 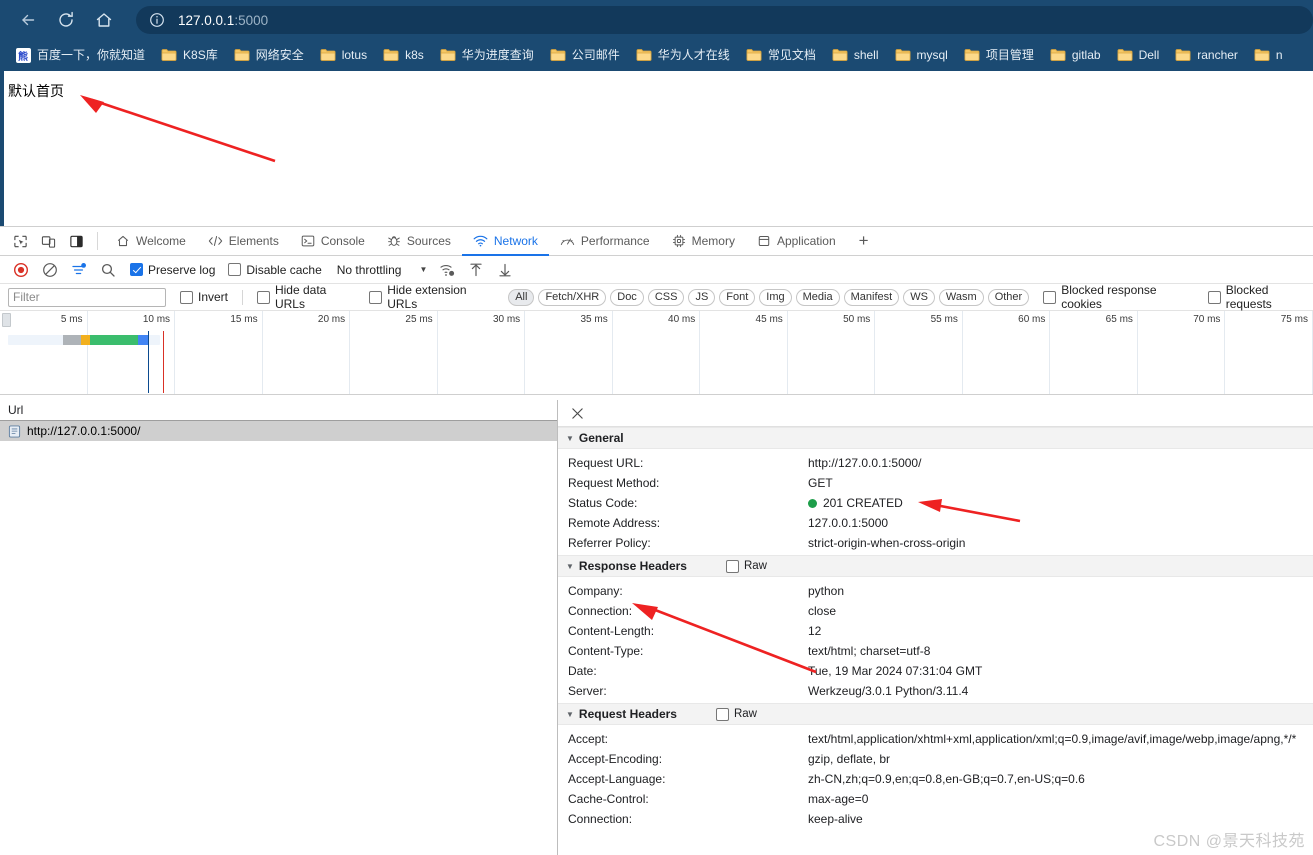 What do you see at coordinates (419, 319) in the screenshot?
I see `timeline-tick-label: 25 ms` at bounding box center [419, 319].